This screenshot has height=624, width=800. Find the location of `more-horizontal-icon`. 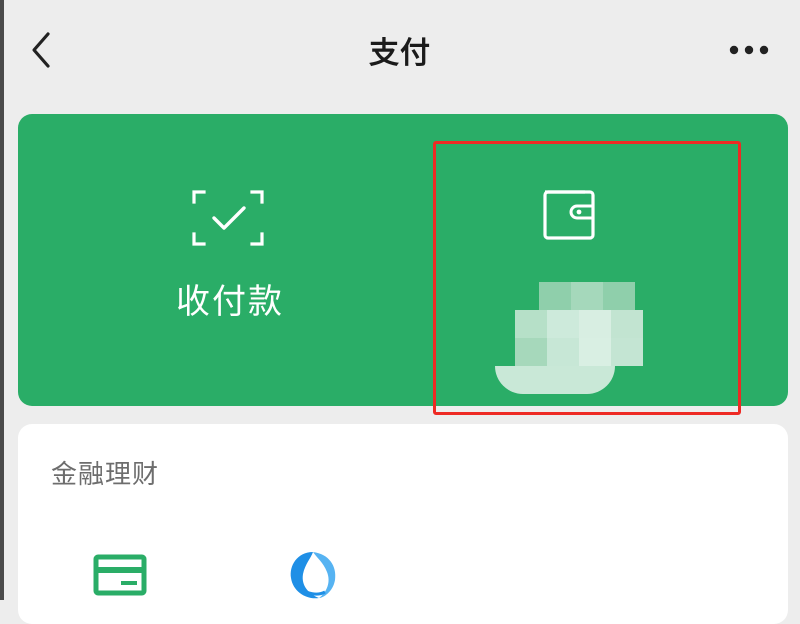

more-horizontal-icon is located at coordinates (749, 50).